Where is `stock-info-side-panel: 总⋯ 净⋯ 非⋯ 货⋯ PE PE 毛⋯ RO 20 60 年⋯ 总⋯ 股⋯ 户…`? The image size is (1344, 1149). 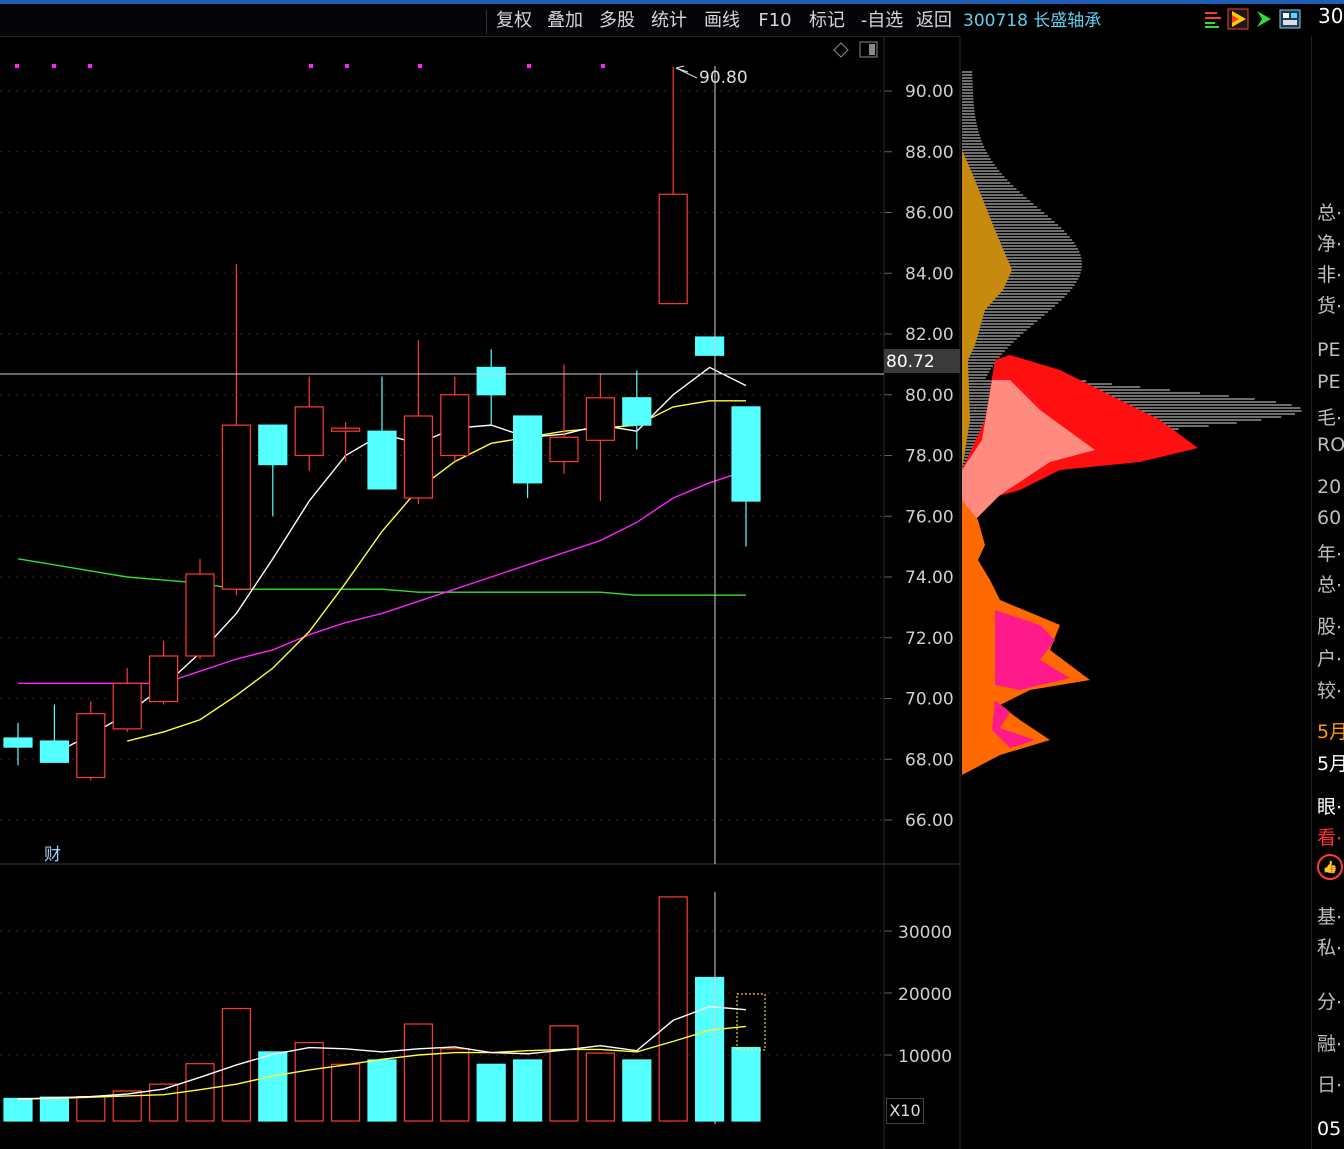
stock-info-side-panel: 总⋯ 净⋯ 非⋯ 货⋯ PE PE 毛⋯ RO 20 60 年⋯ 总⋯ 股⋯ 户… is located at coordinates (1327, 592).